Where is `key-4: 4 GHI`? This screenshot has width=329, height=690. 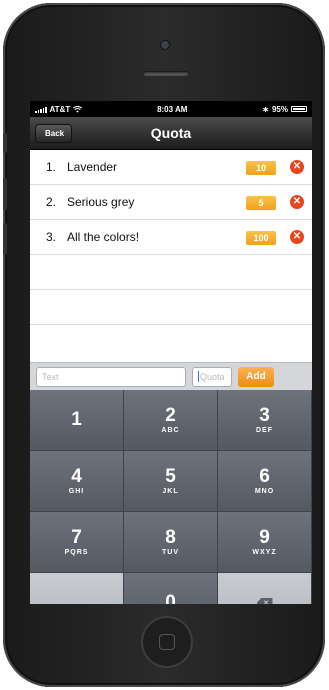 key-4: 4 GHI is located at coordinates (77, 481).